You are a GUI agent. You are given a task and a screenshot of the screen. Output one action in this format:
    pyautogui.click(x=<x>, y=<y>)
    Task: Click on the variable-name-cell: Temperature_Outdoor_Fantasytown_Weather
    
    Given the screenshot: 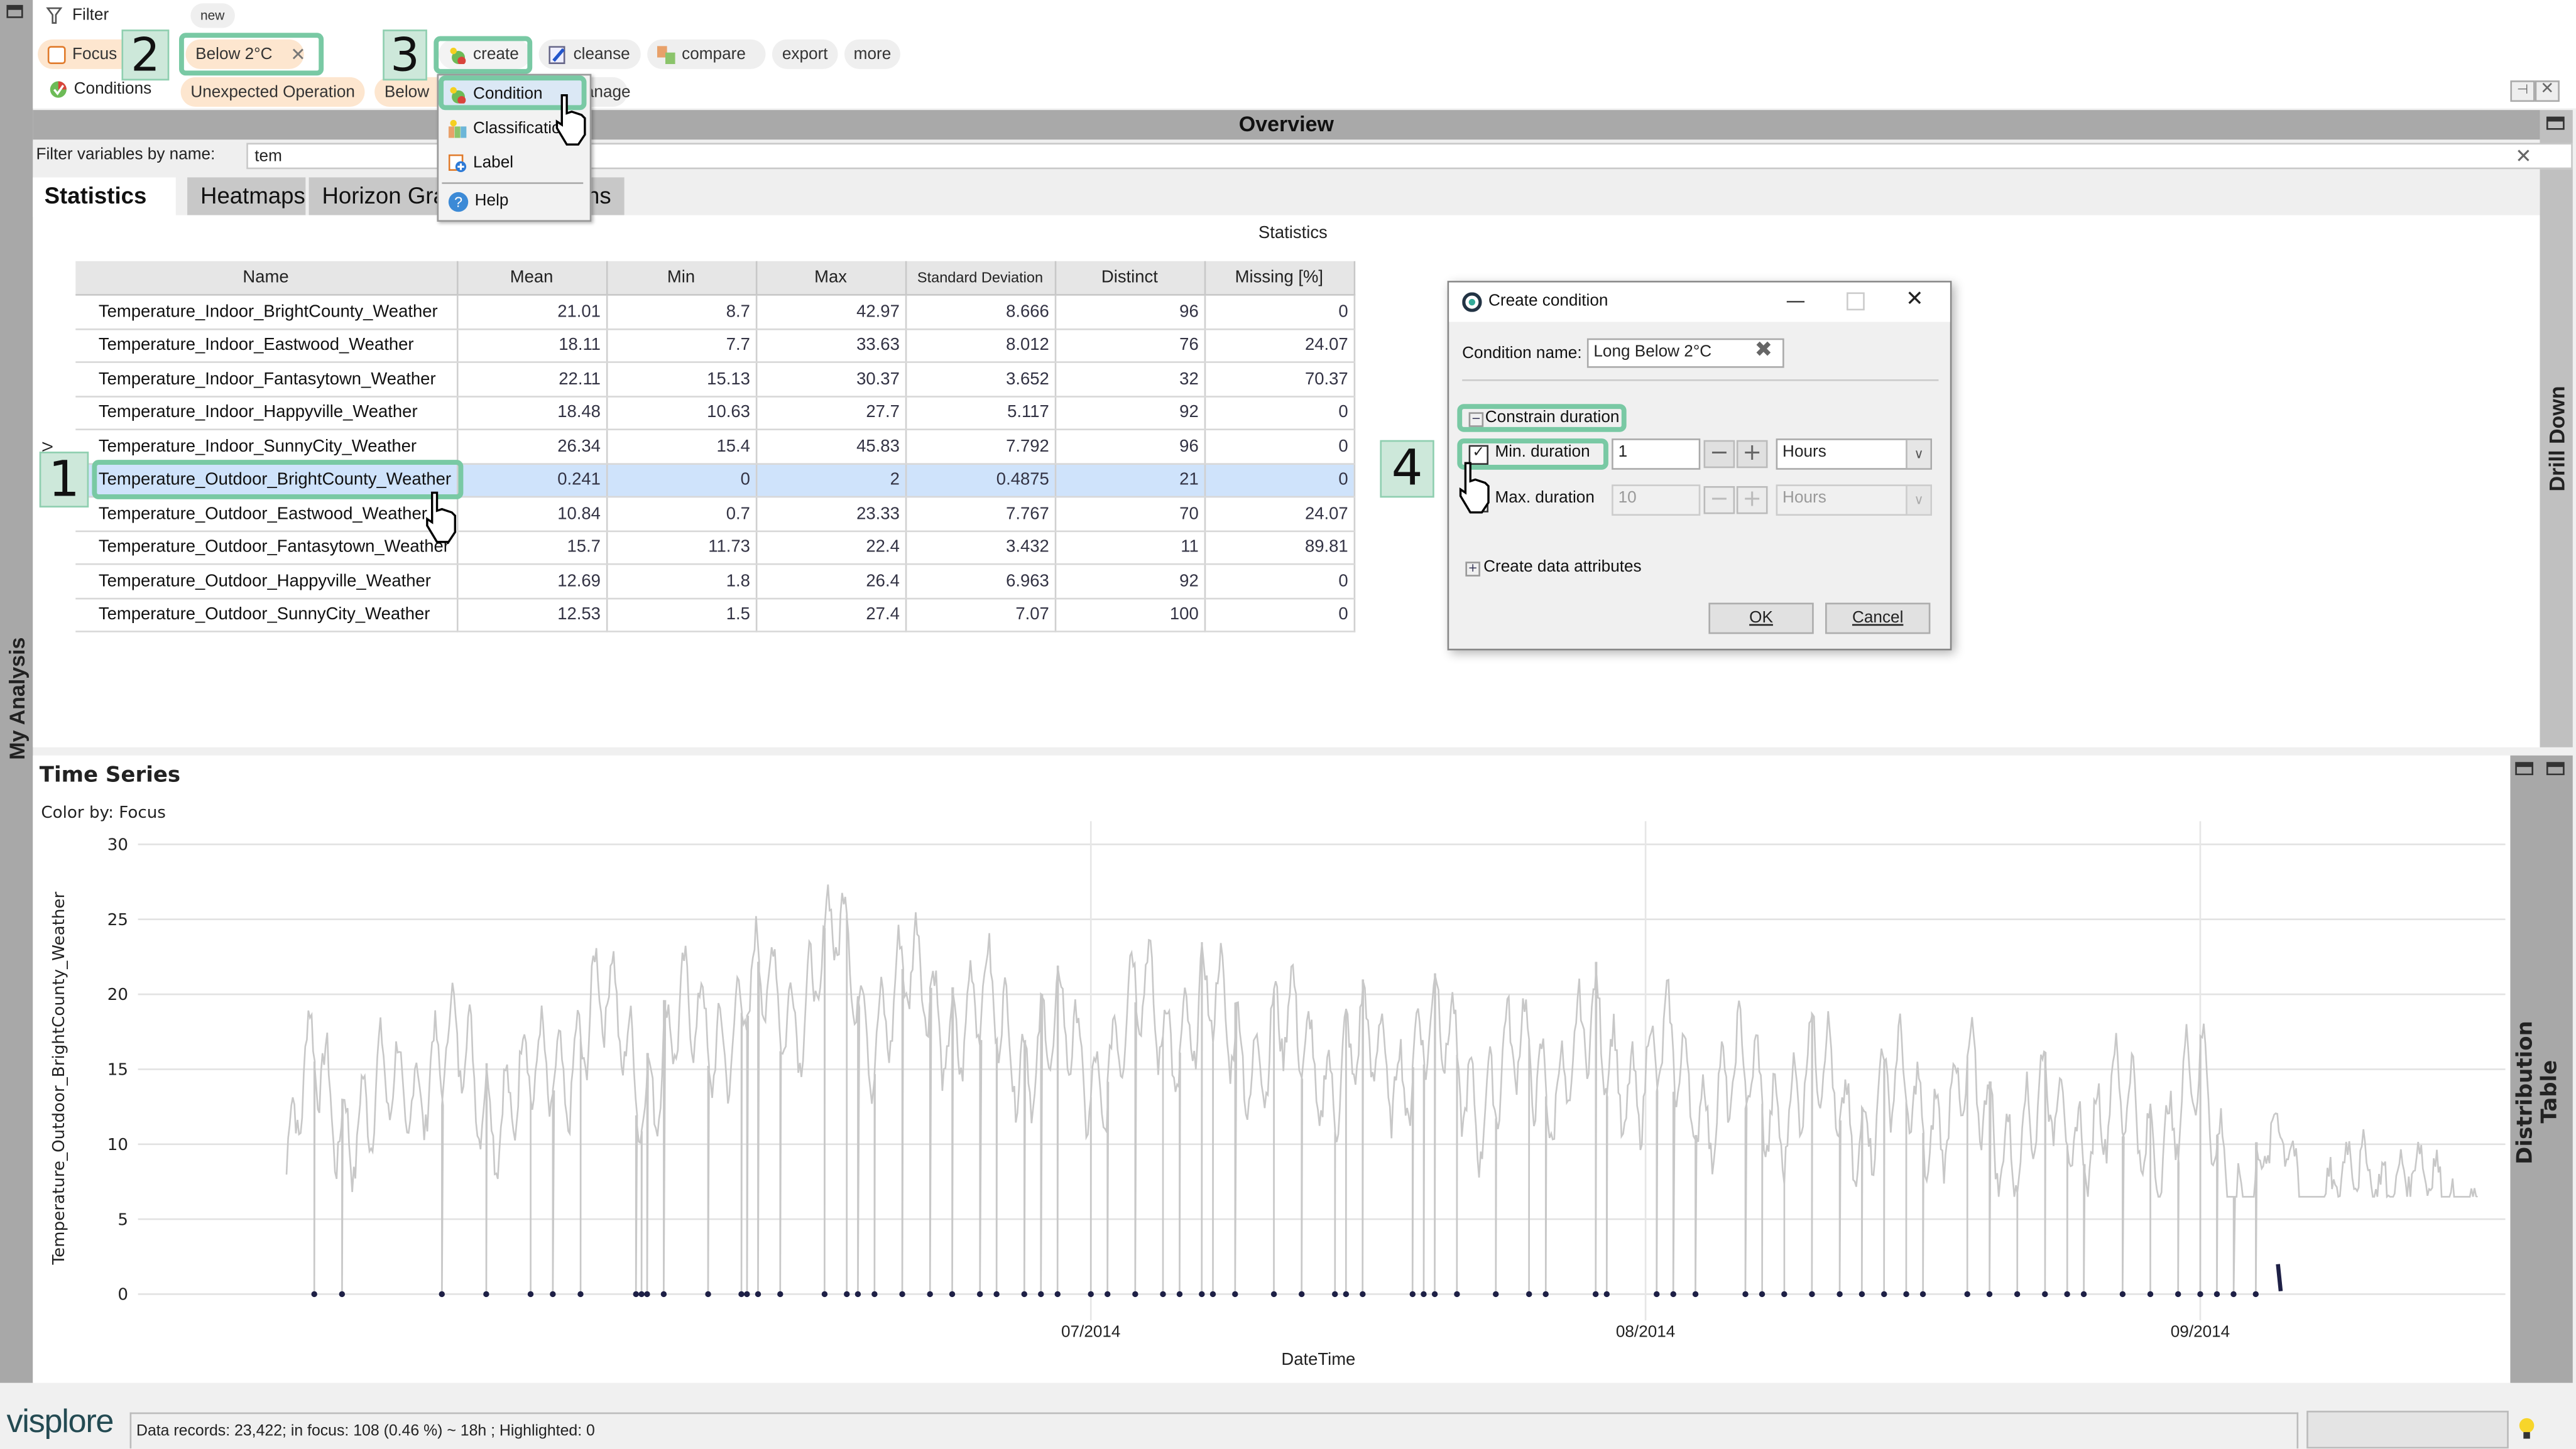 What is the action you would take?
    pyautogui.click(x=266, y=547)
    